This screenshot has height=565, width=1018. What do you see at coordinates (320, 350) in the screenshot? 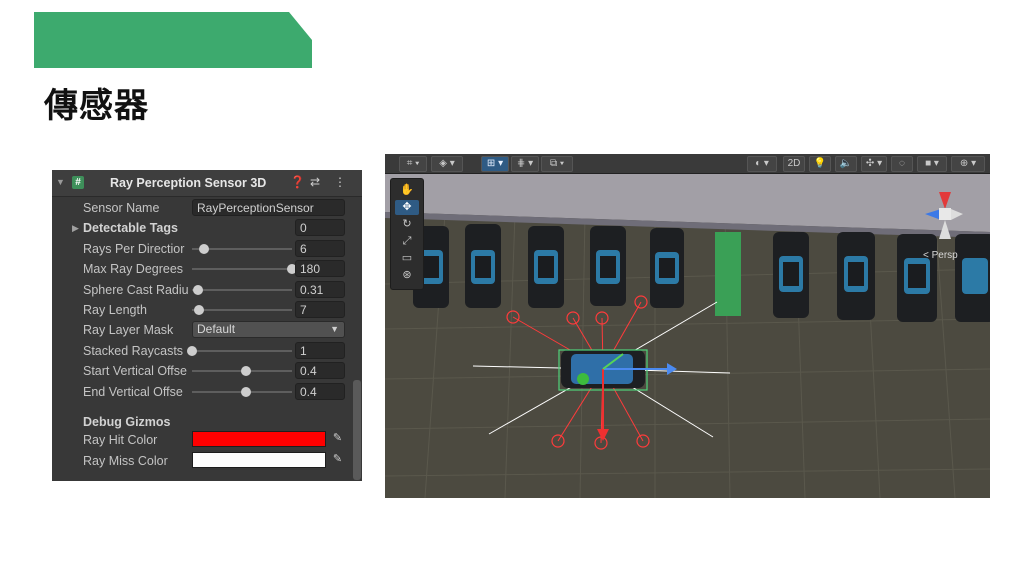
I see `stacked-raycasts-field: 1` at bounding box center [320, 350].